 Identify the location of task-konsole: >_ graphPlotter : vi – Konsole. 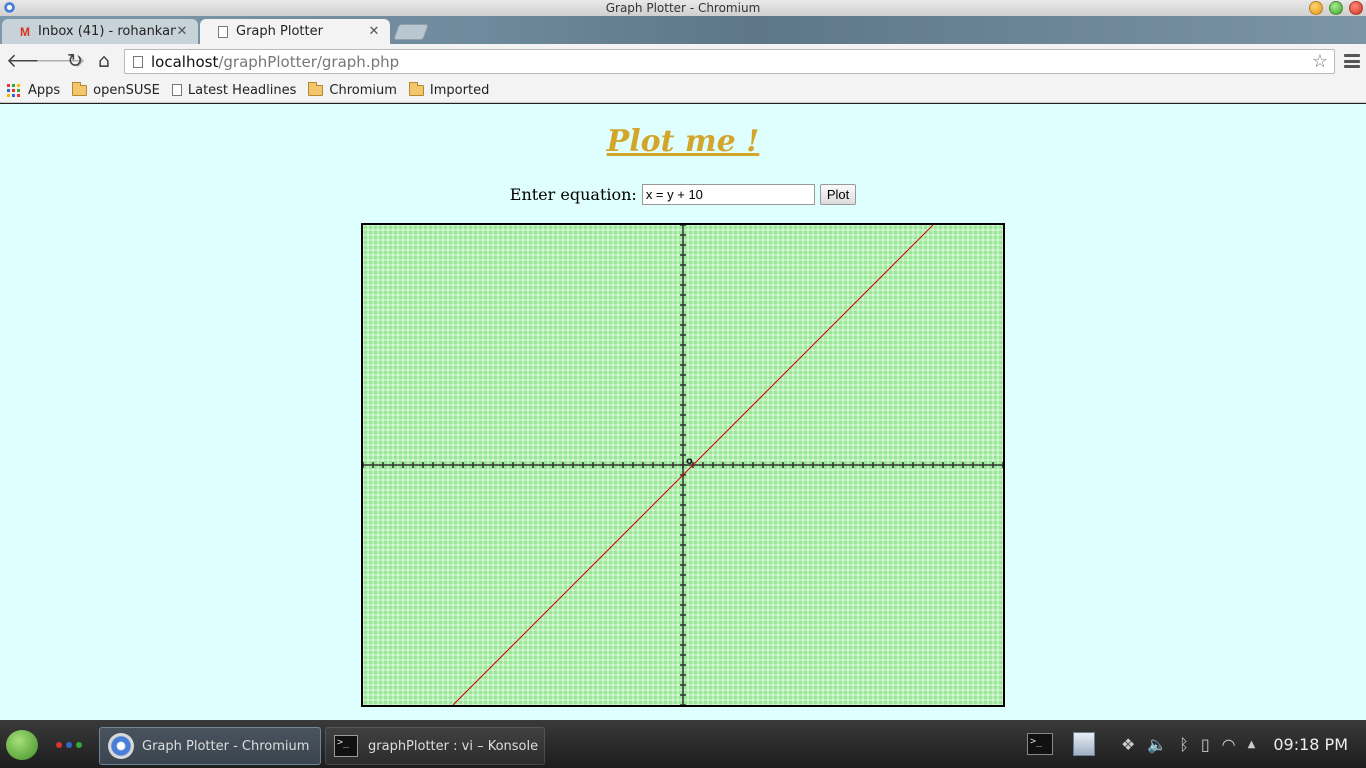
(435, 746).